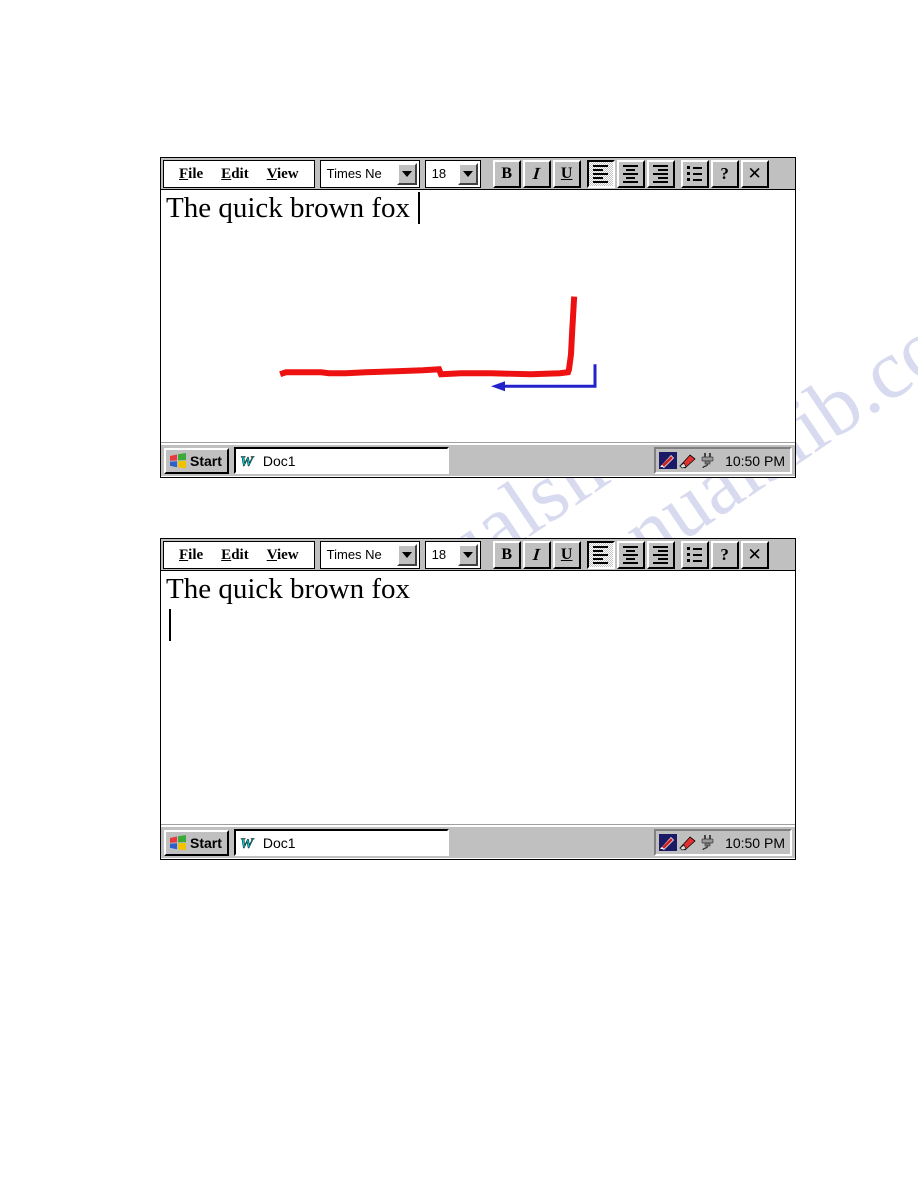  What do you see at coordinates (498, 386) in the screenshot?
I see `blue-arrow-head` at bounding box center [498, 386].